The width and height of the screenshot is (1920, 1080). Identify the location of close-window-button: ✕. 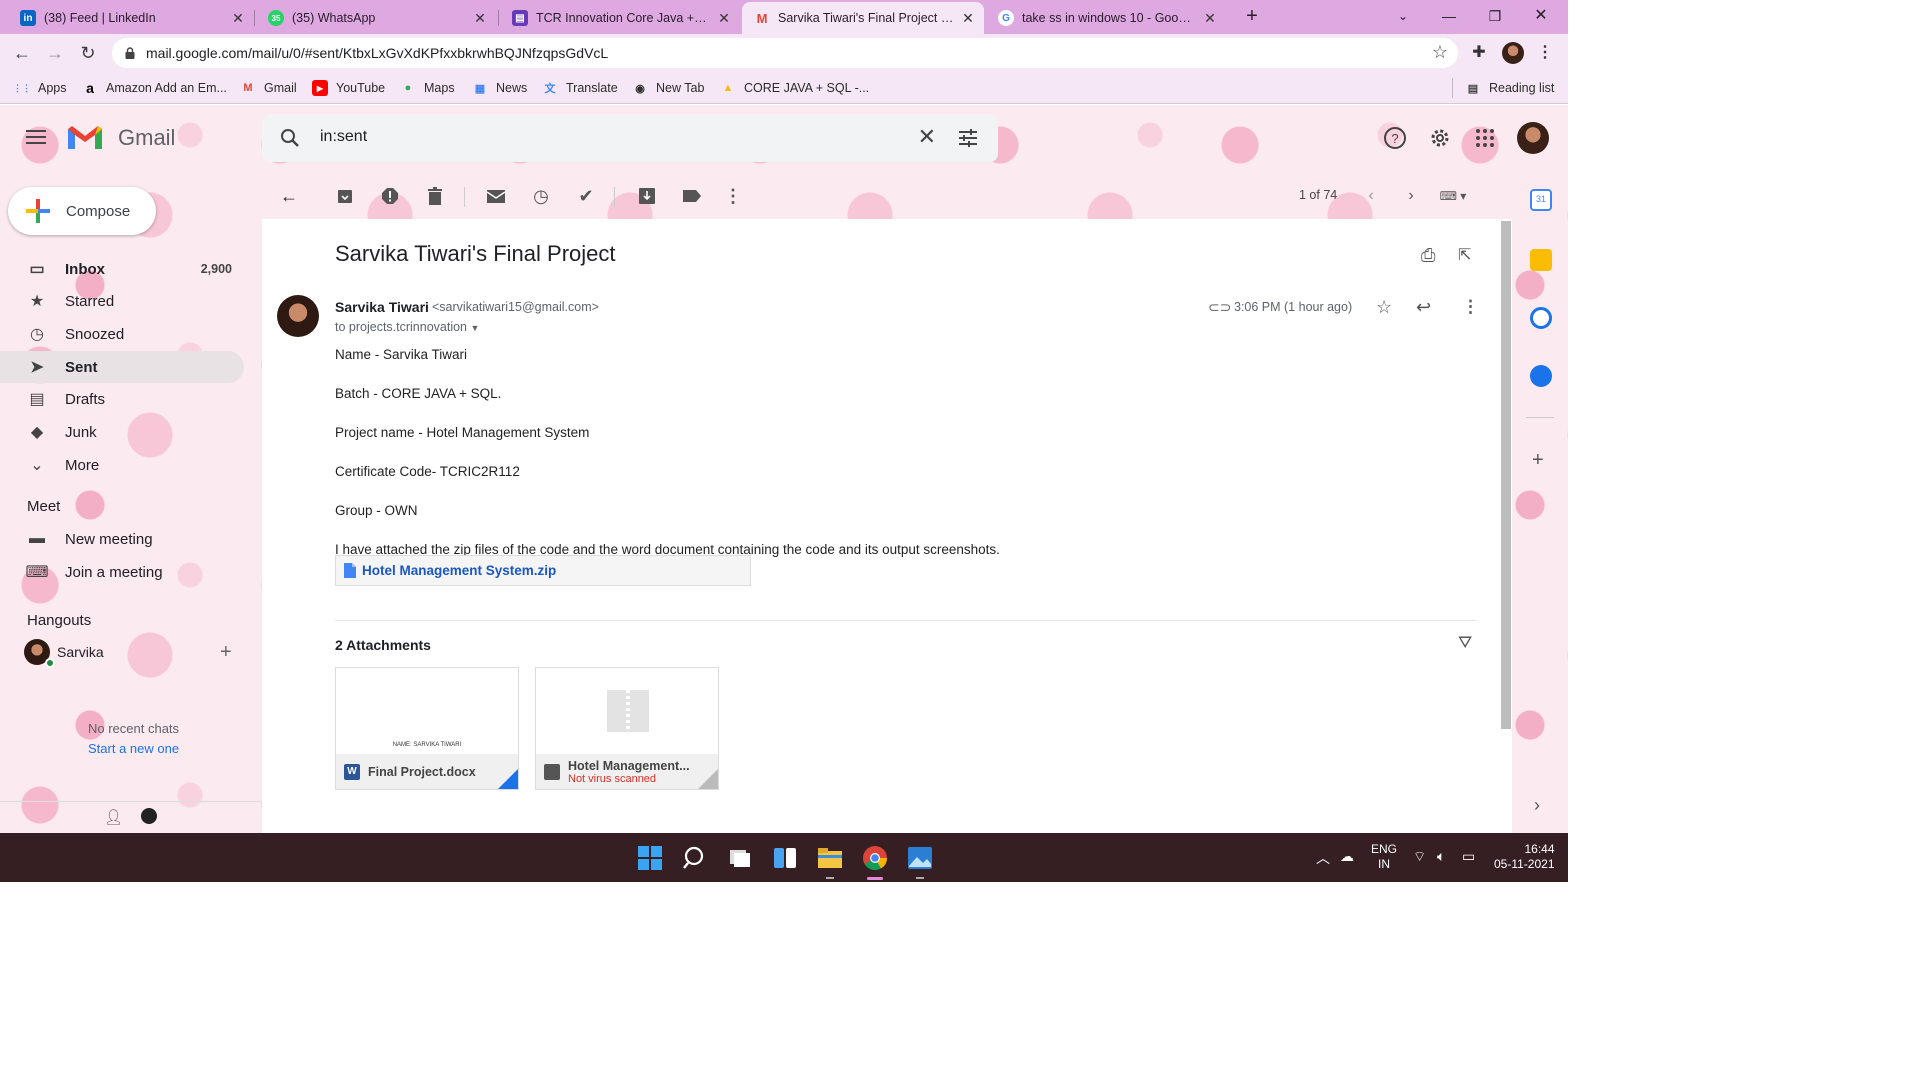
(1541, 17).